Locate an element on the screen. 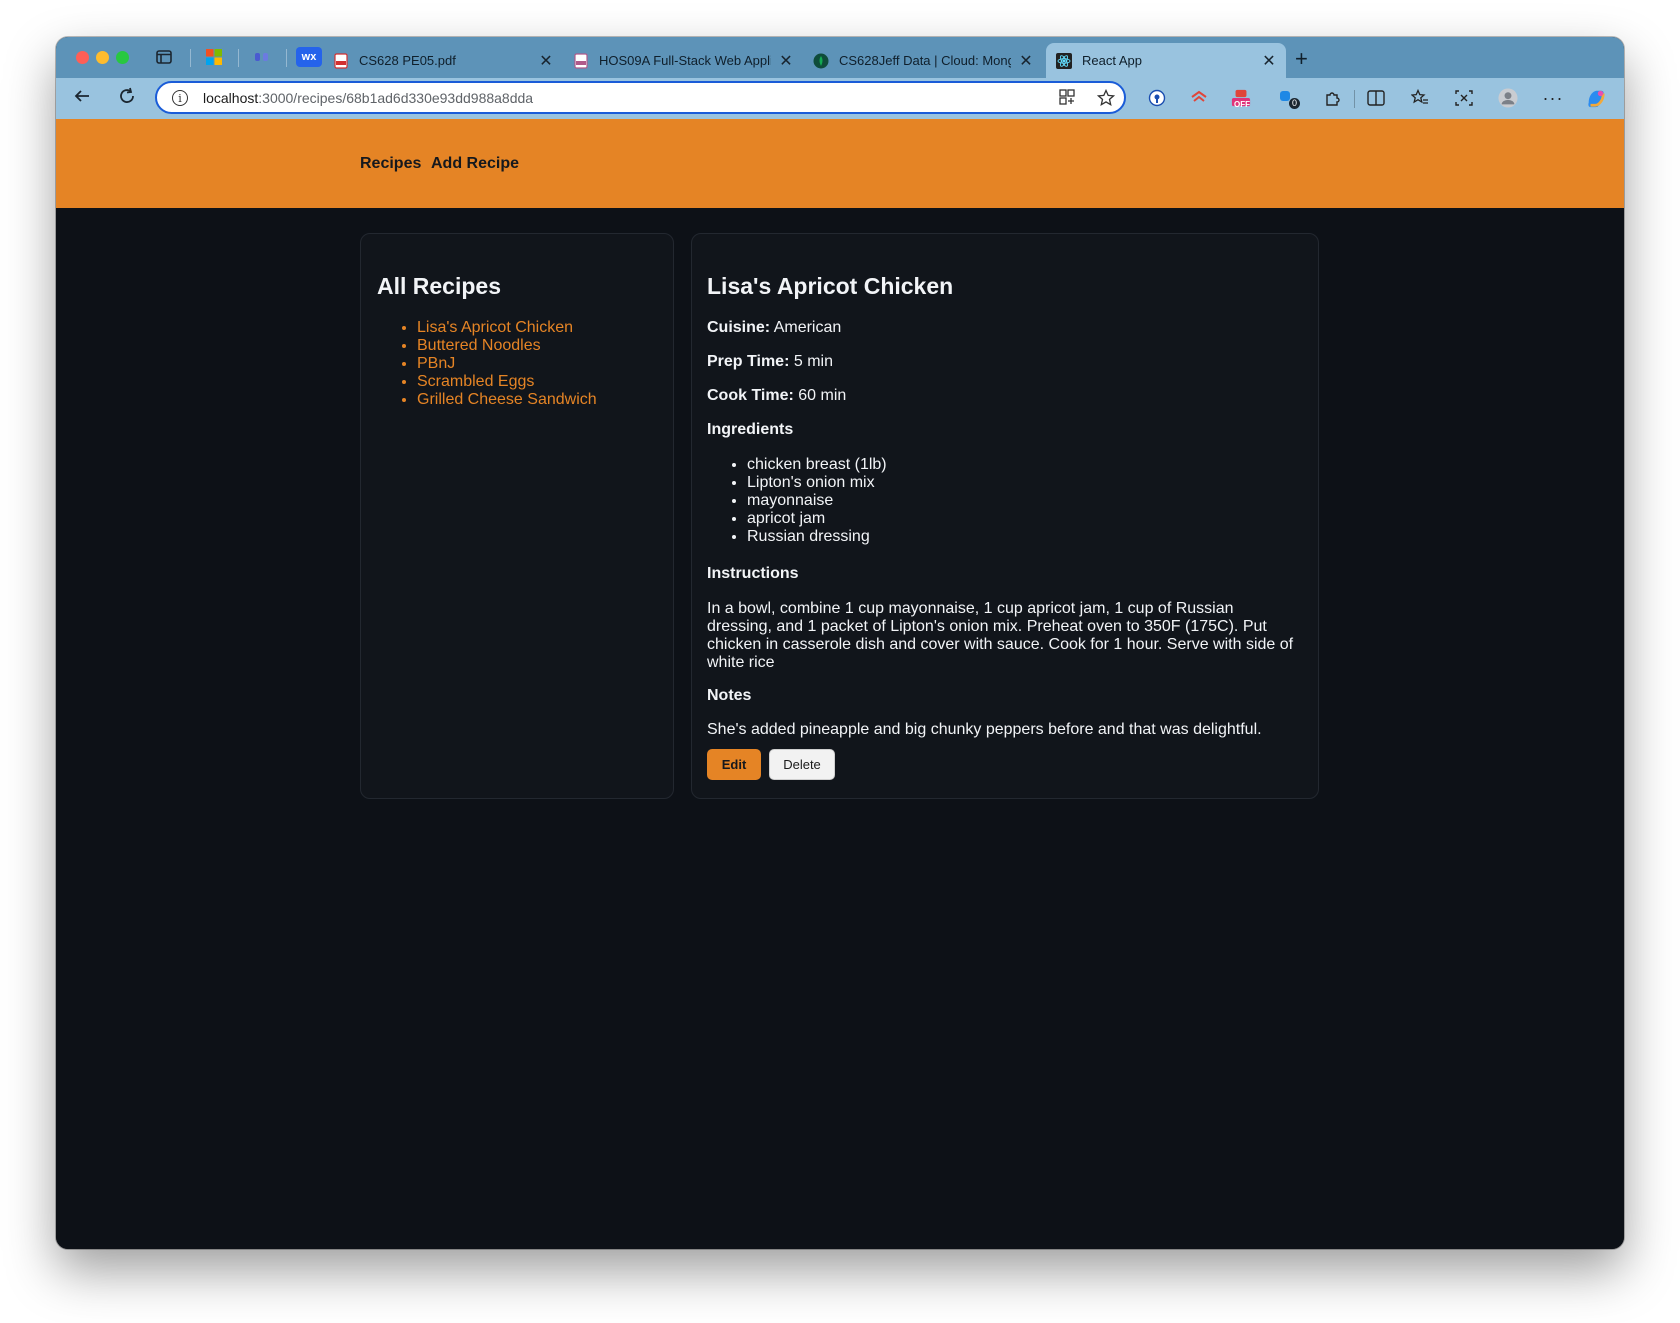 Image resolution: width=1680 pixels, height=1323 pixels. tab-title: React App is located at coordinates (1112, 60).